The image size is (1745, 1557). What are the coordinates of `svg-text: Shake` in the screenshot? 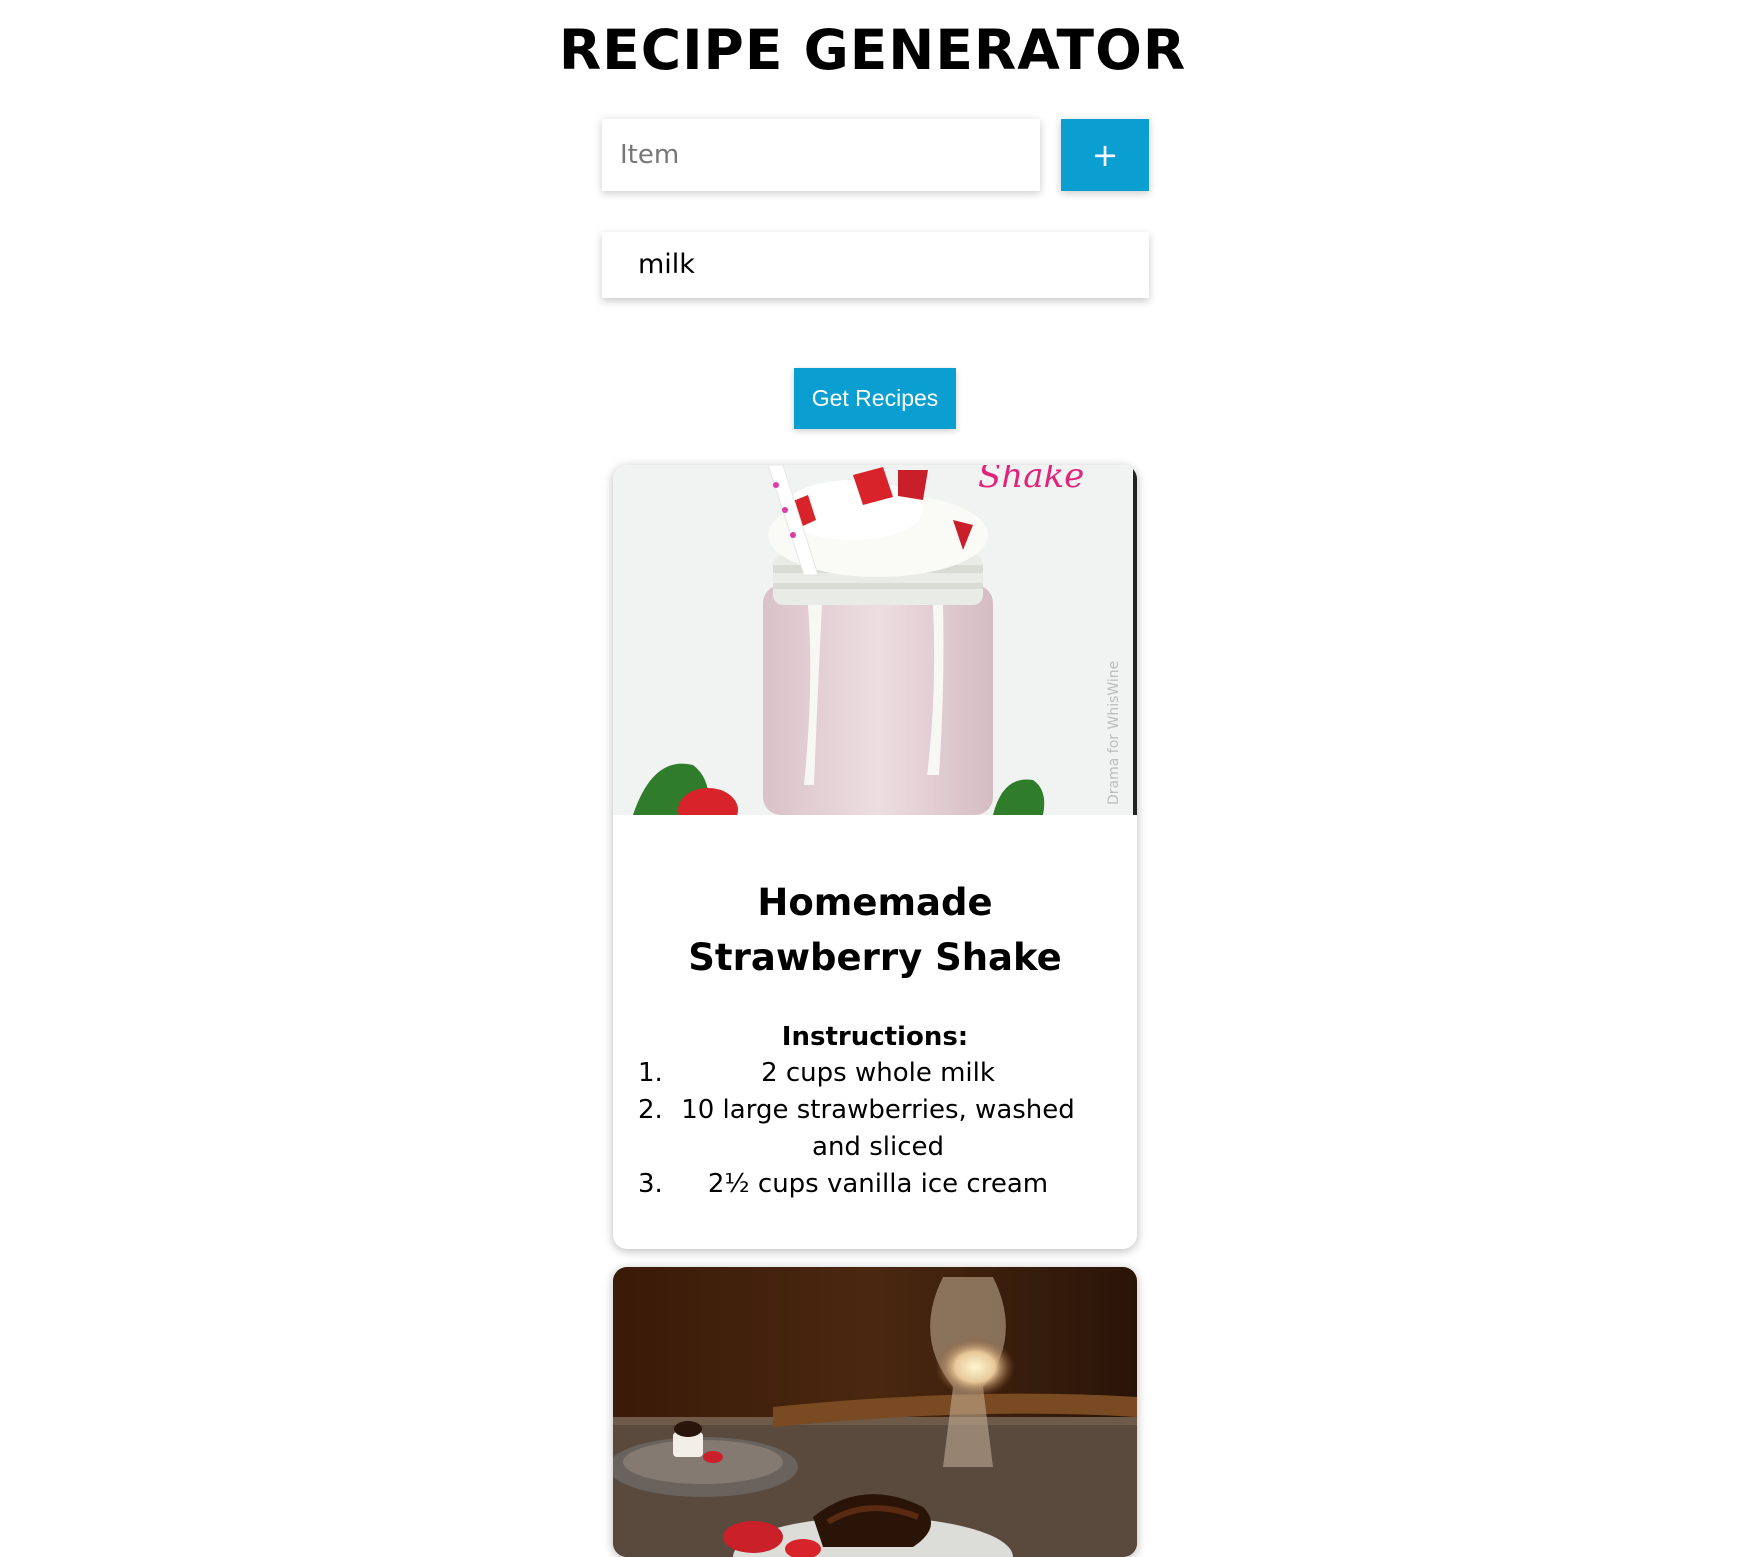 It's located at (1031, 480).